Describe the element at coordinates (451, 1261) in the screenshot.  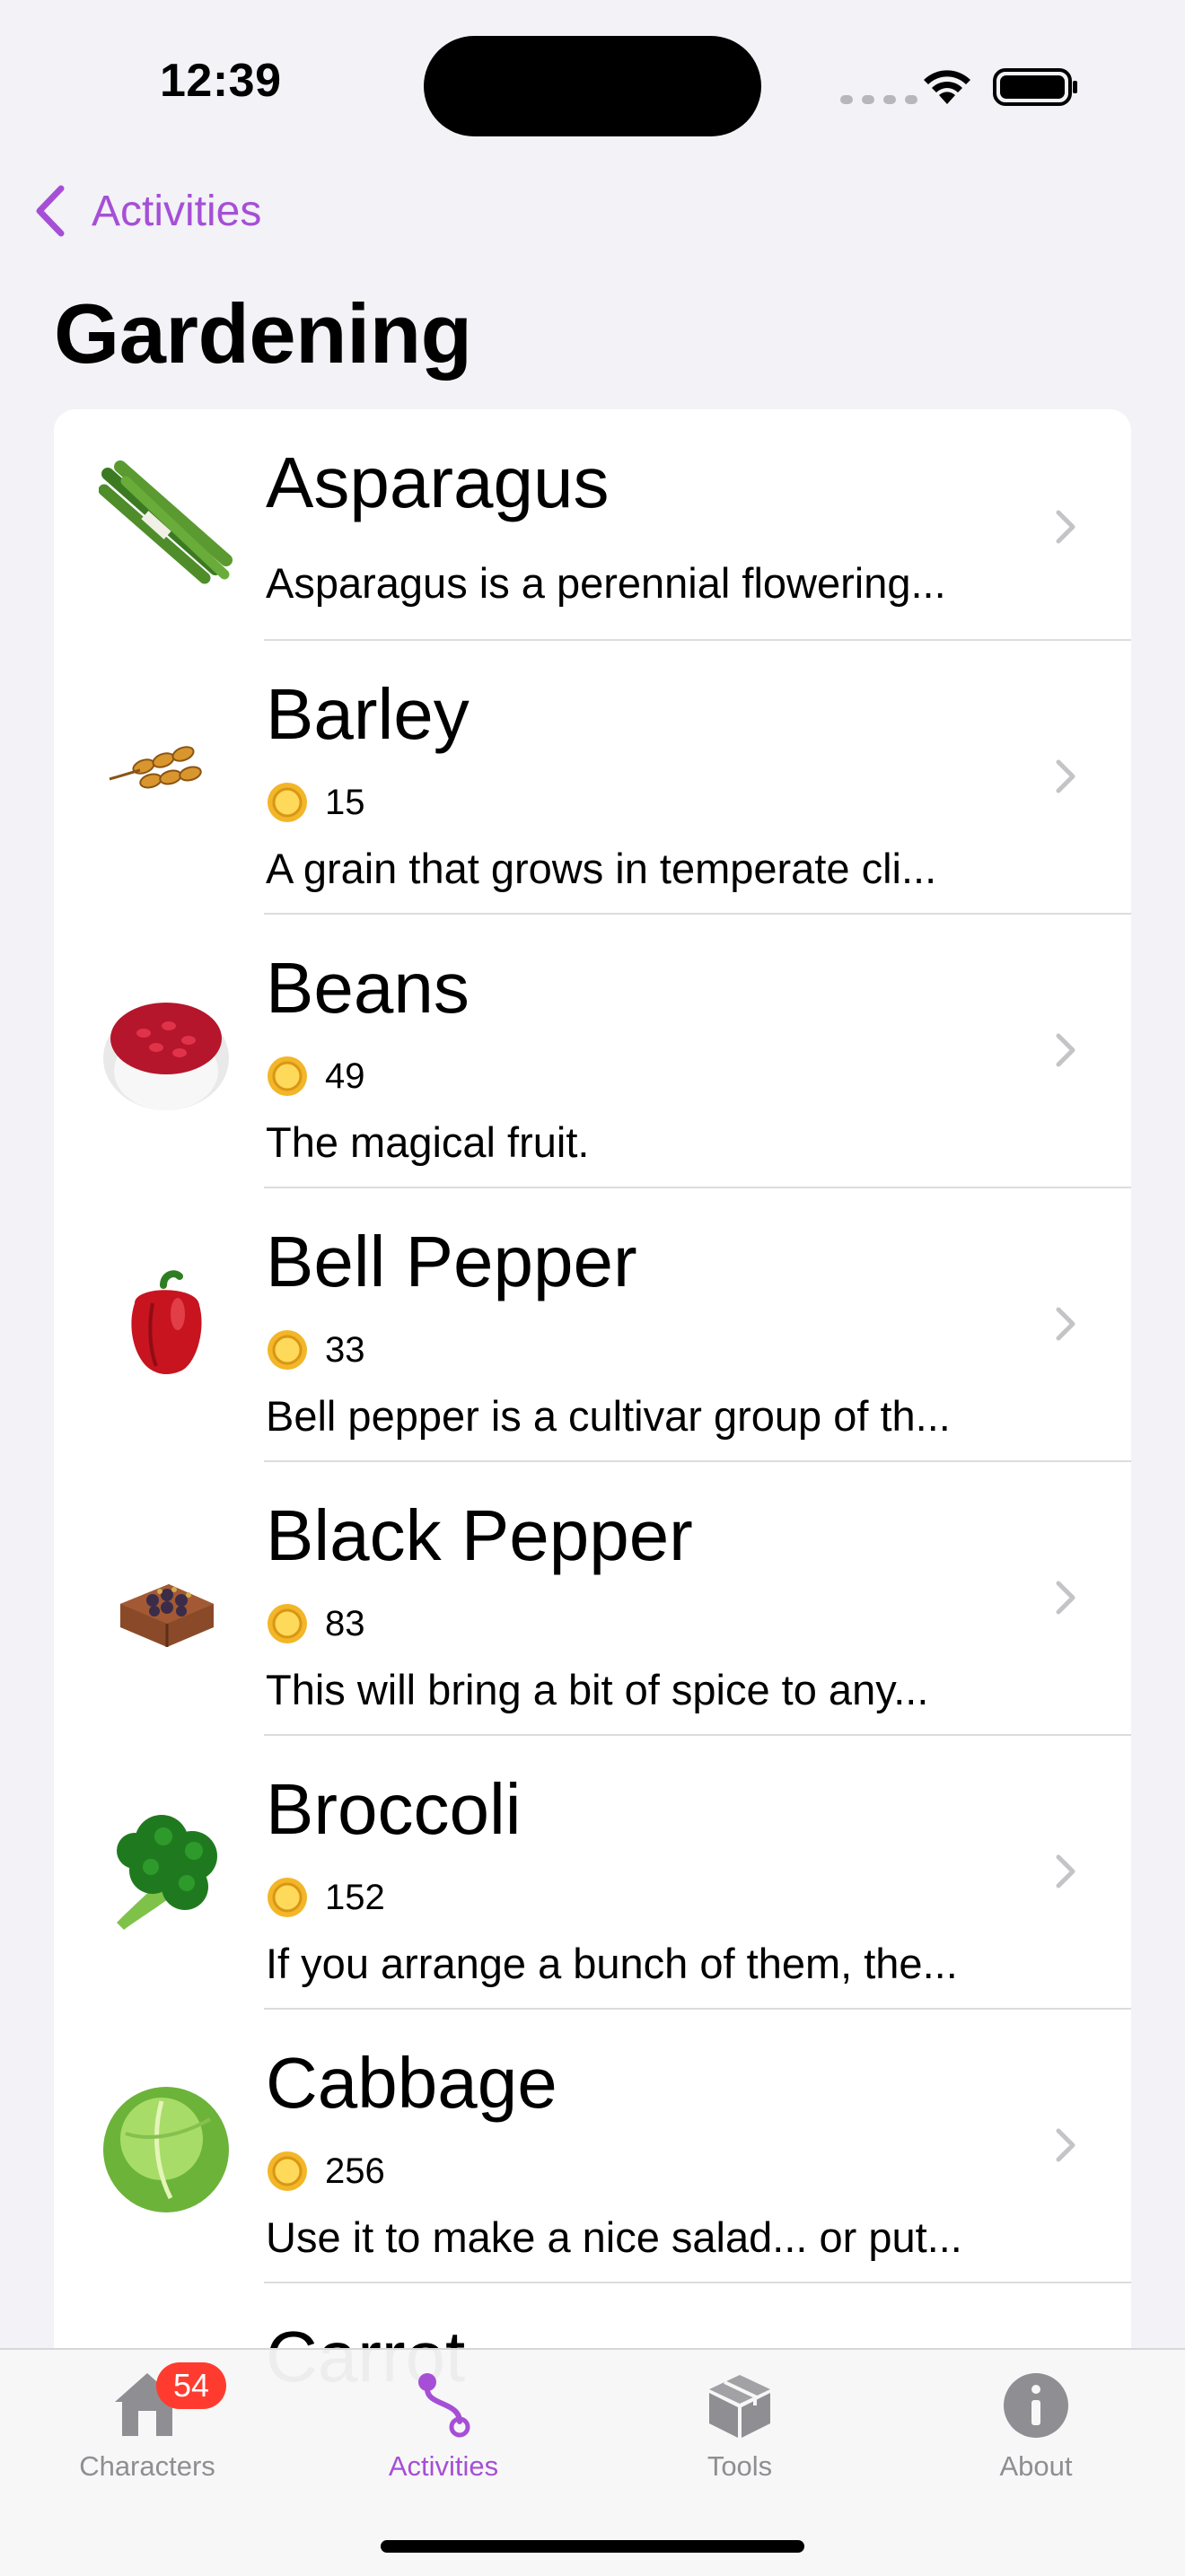
I see `item-name: Bell Pepper` at that location.